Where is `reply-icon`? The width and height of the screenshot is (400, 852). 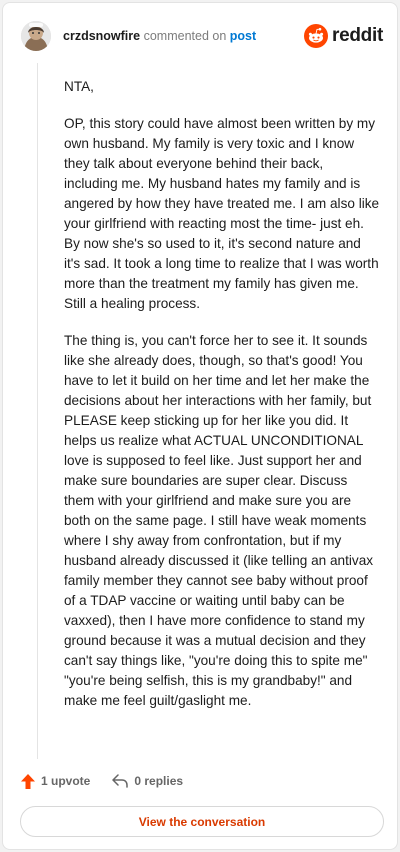 reply-icon is located at coordinates (120, 781).